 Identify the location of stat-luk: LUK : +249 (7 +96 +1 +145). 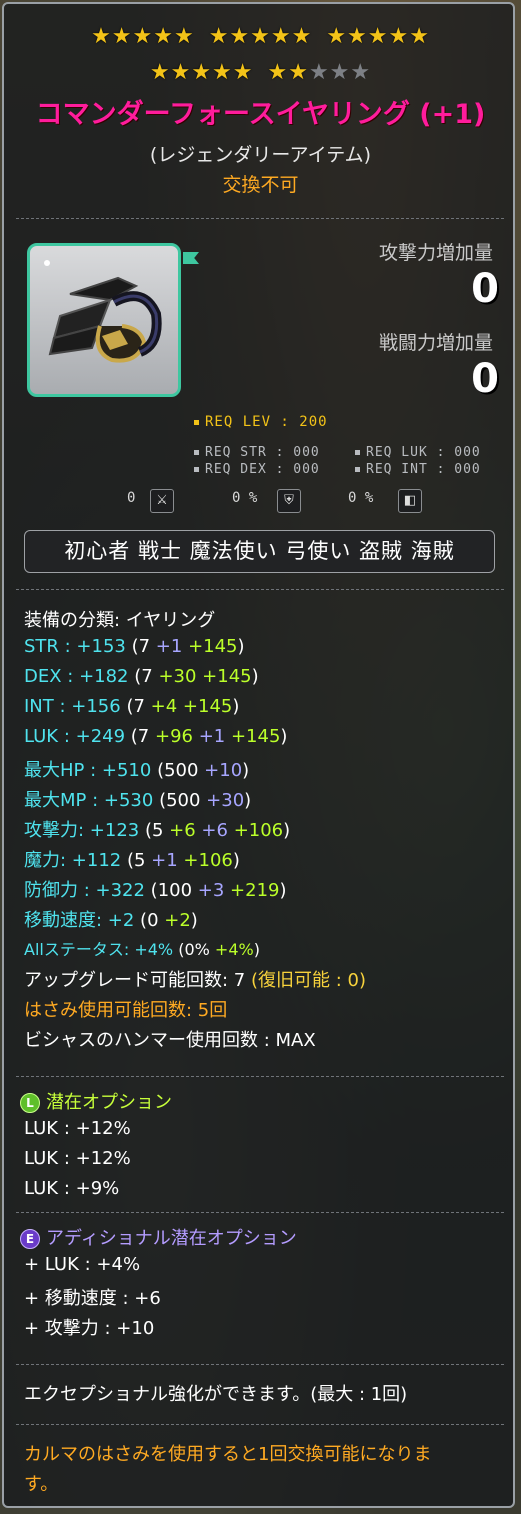
(156, 736).